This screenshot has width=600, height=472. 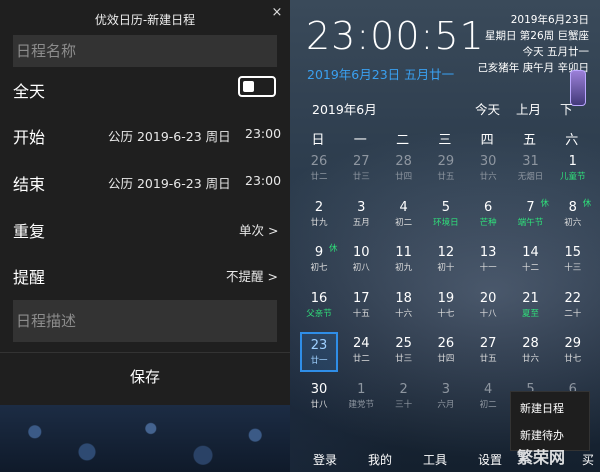 What do you see at coordinates (446, 216) in the screenshot?
I see `calendar-day: 5 环境日` at bounding box center [446, 216].